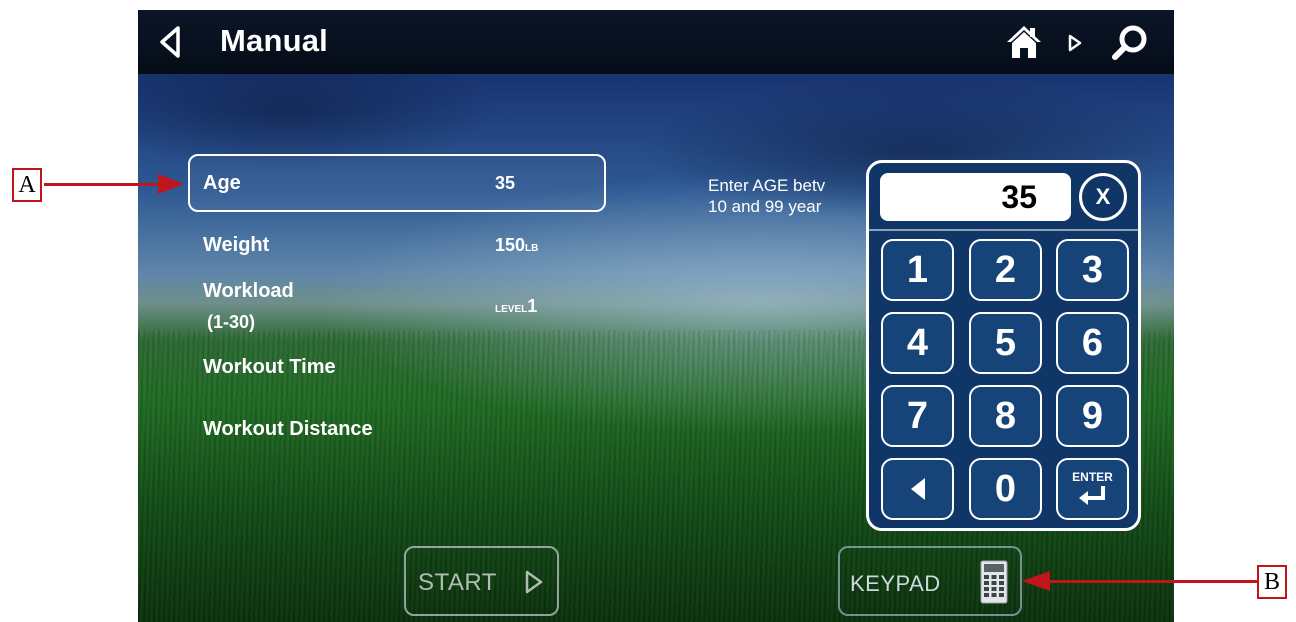  I want to click on workout-distance-label: Workout Distance, so click(288, 429).